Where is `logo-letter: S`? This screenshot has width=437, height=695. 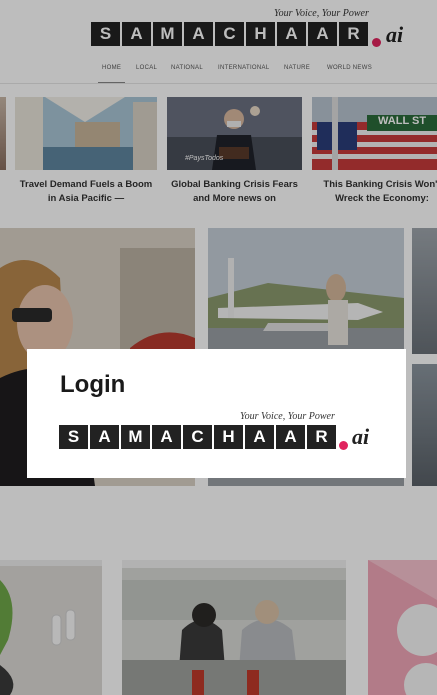 logo-letter: S is located at coordinates (73, 437).